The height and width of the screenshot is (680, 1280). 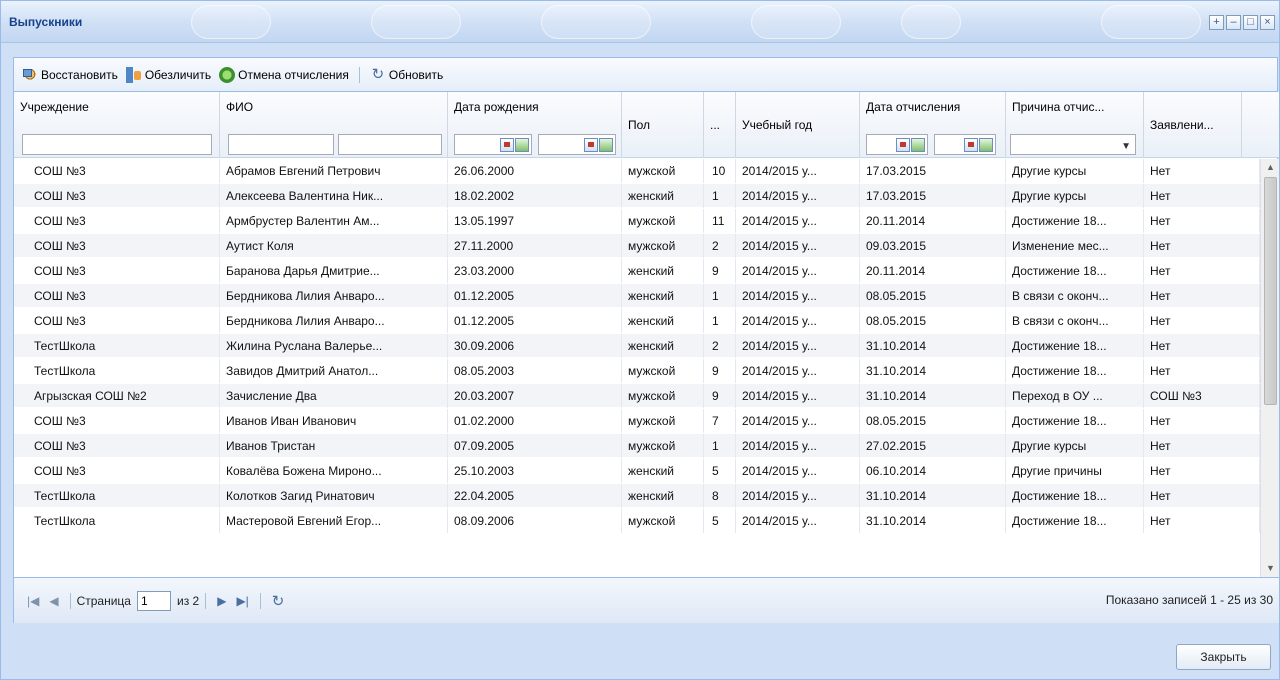 What do you see at coordinates (284, 75) in the screenshot?
I see `cancel-expulsion-button: Отмена отчисления` at bounding box center [284, 75].